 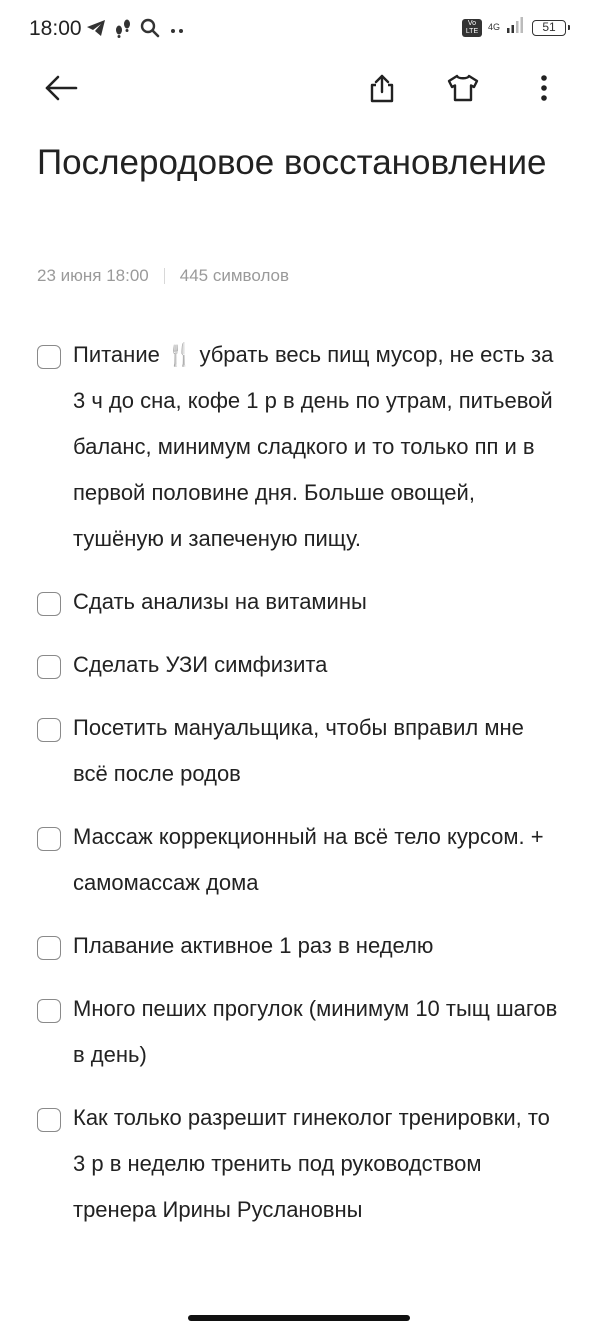 I want to click on checklist-item-text: Сдать анализы на витамины, so click(x=316, y=602).